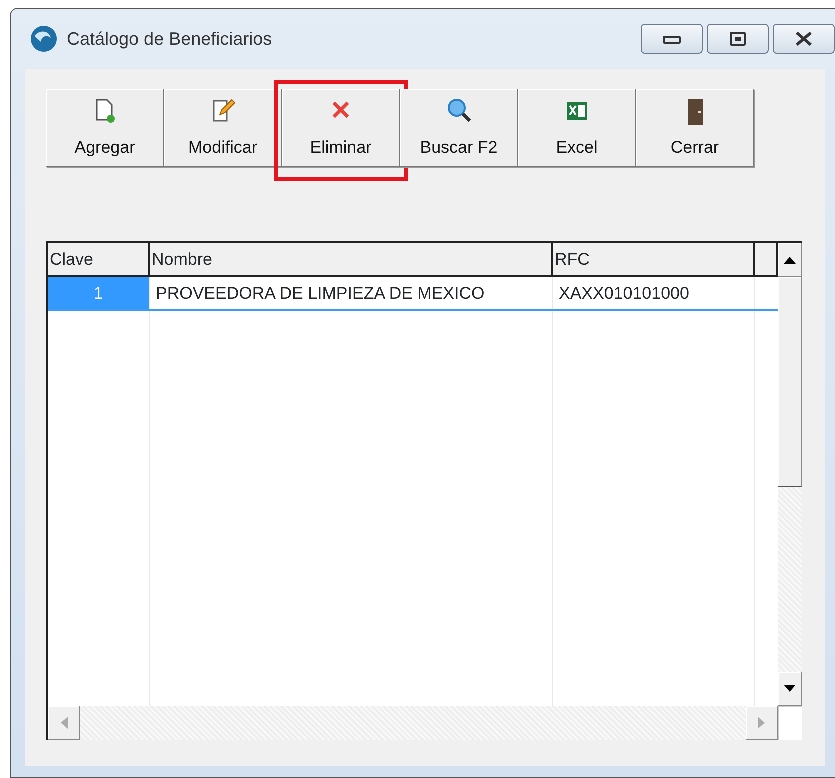  I want to click on scroll-left-button, so click(64, 723).